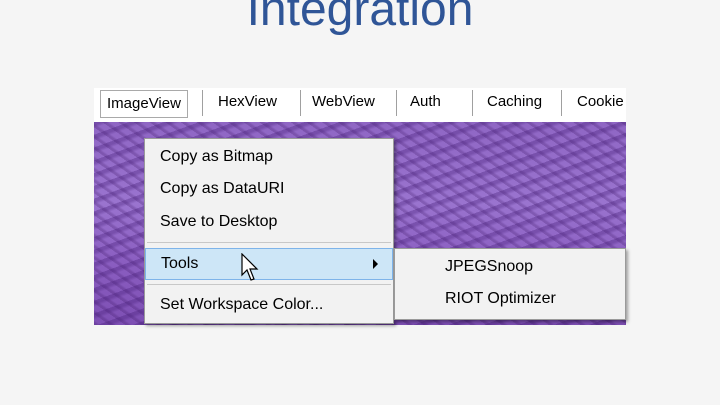 The image size is (720, 405). What do you see at coordinates (425, 103) in the screenshot?
I see `tab-auth: Auth` at bounding box center [425, 103].